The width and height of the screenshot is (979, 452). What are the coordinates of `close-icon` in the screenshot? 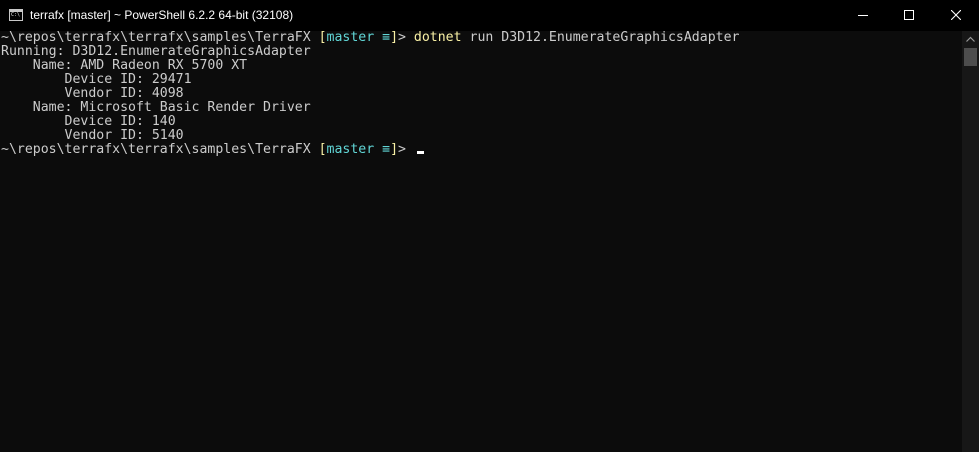 It's located at (956, 15).